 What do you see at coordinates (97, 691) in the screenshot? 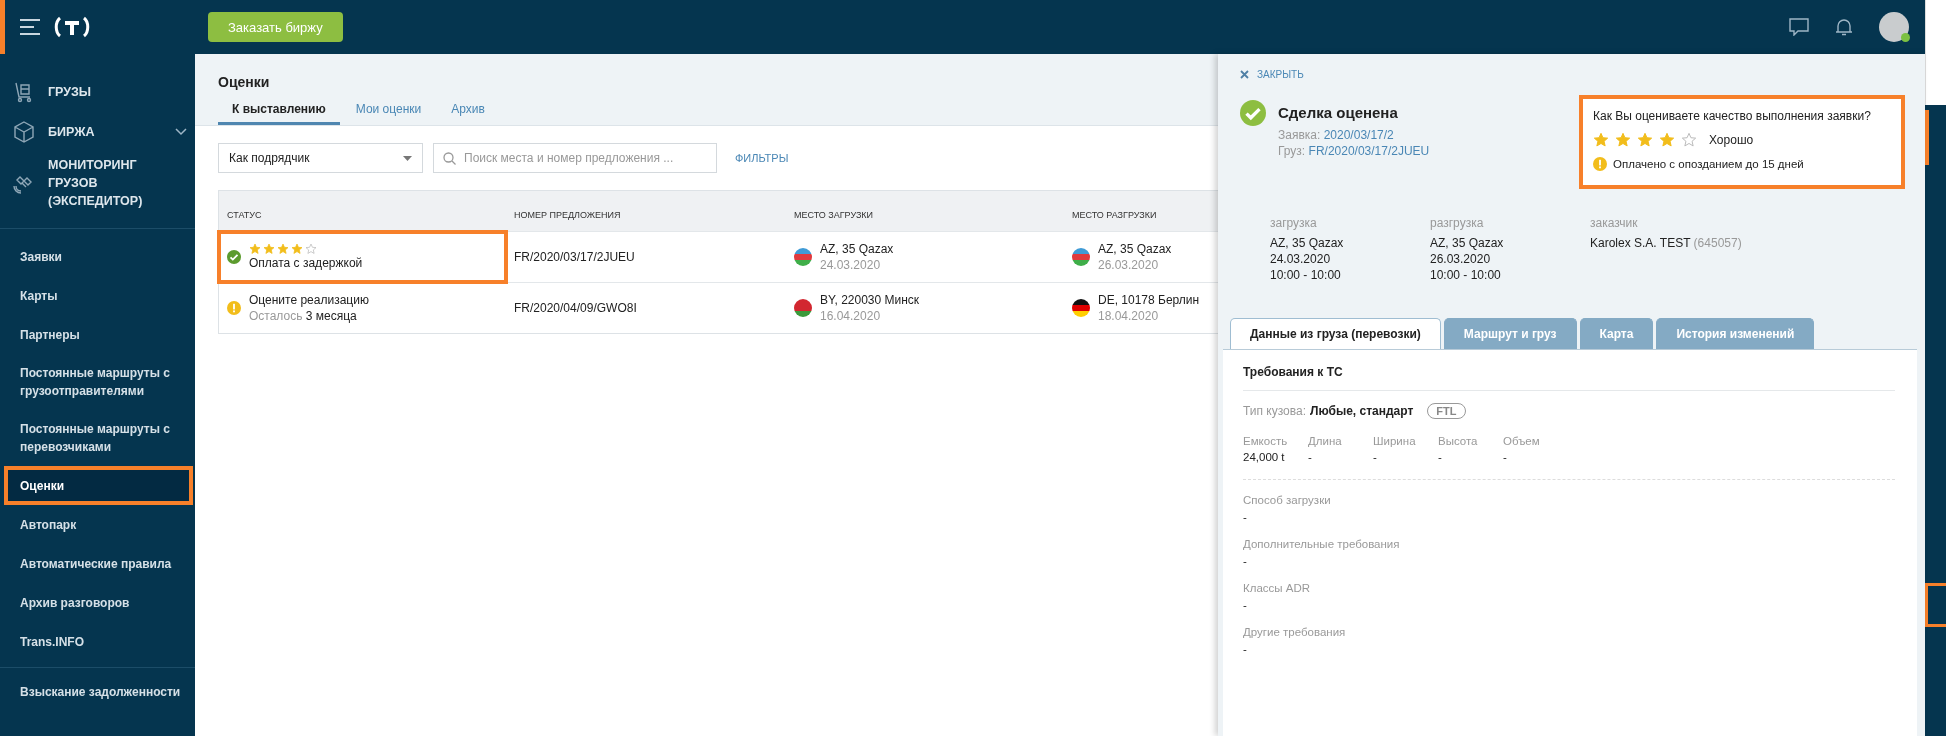
I see `sidebar-item: Взыскание задолженности` at bounding box center [97, 691].